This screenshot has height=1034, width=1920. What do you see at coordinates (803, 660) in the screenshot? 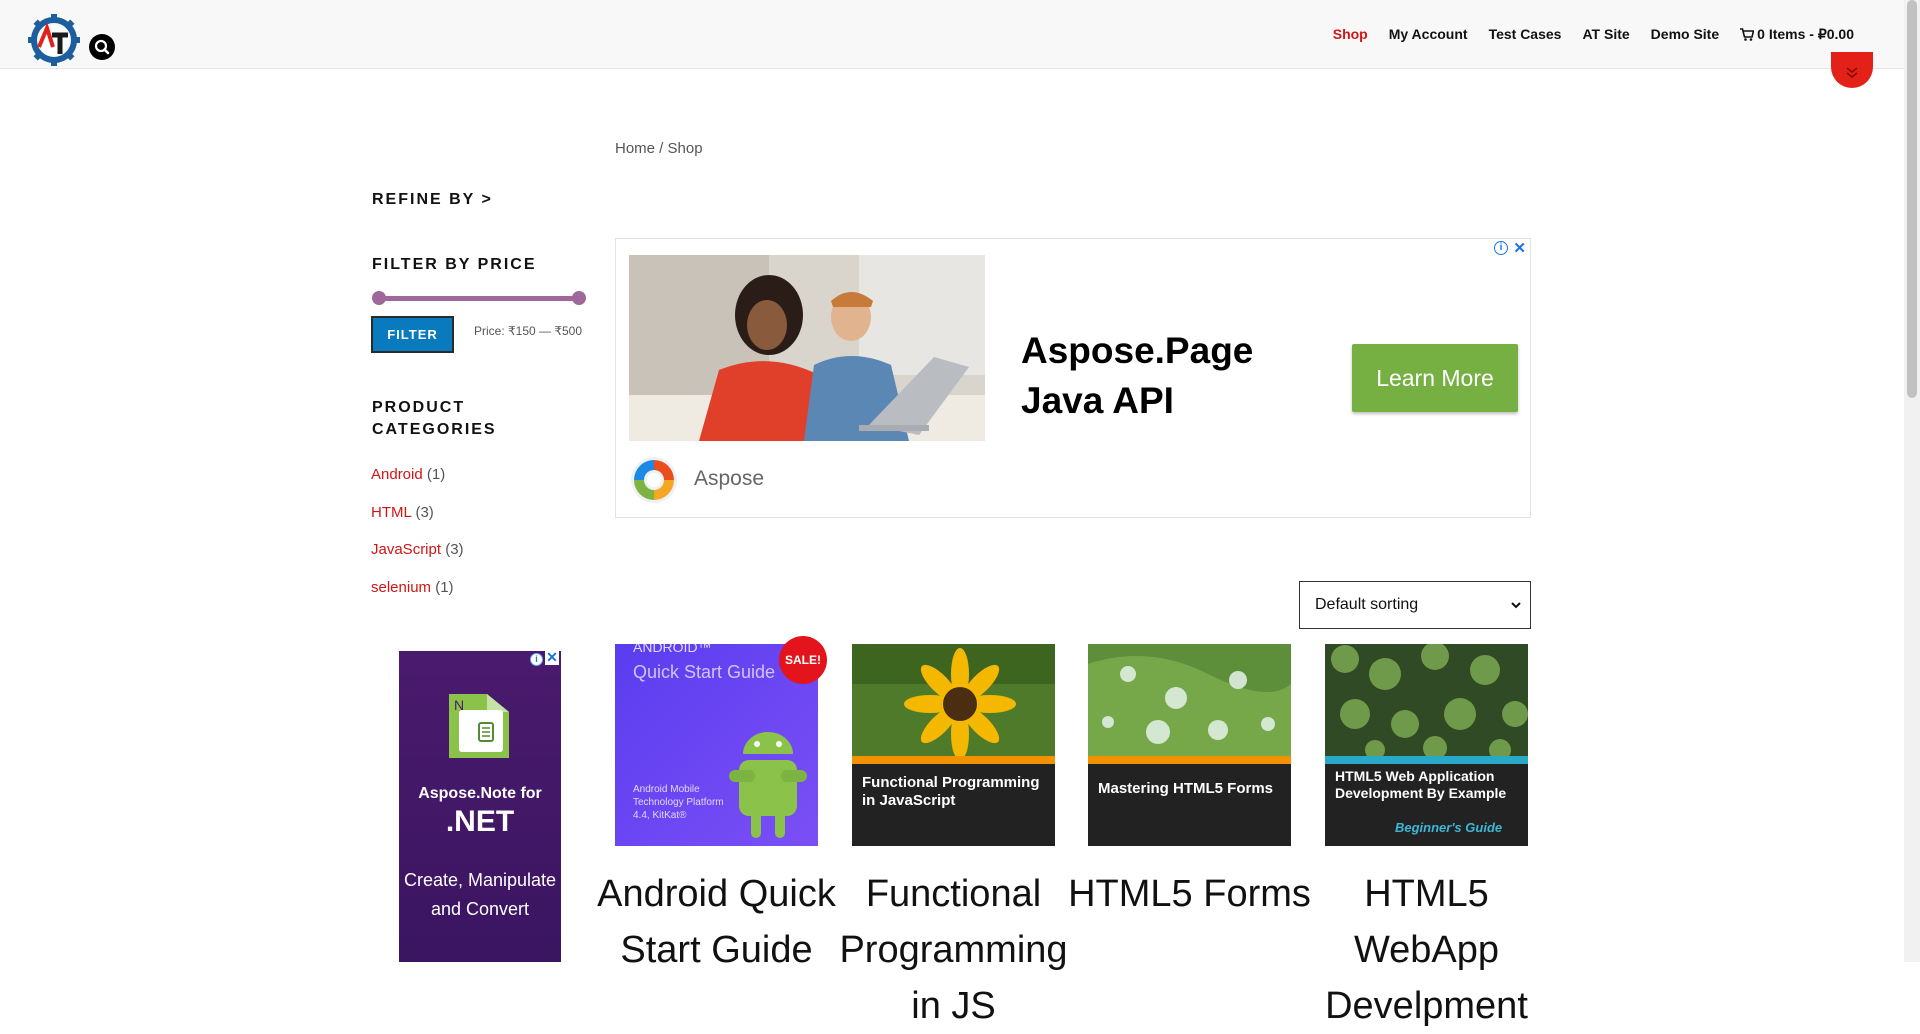
I see `sale-badge: SALE!` at bounding box center [803, 660].